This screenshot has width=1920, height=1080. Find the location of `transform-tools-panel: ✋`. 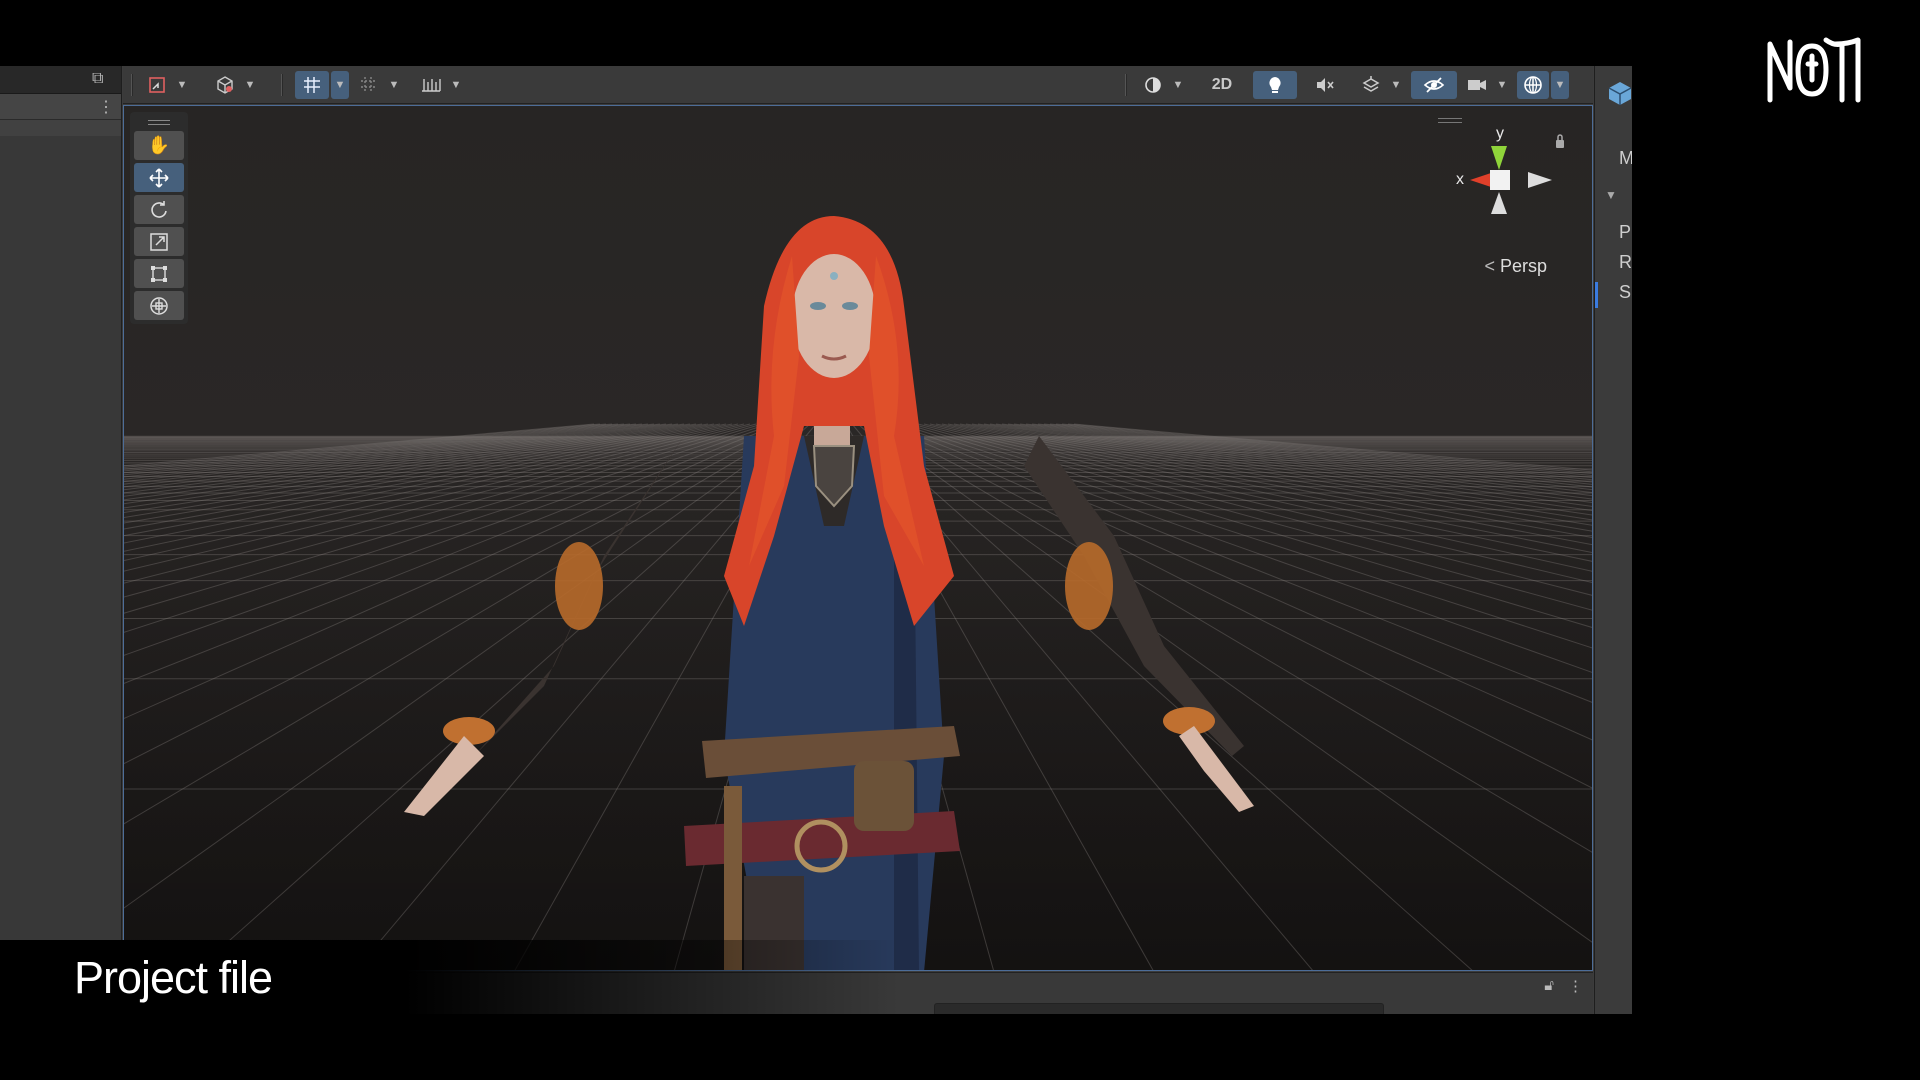

transform-tools-panel: ✋ is located at coordinates (159, 218).